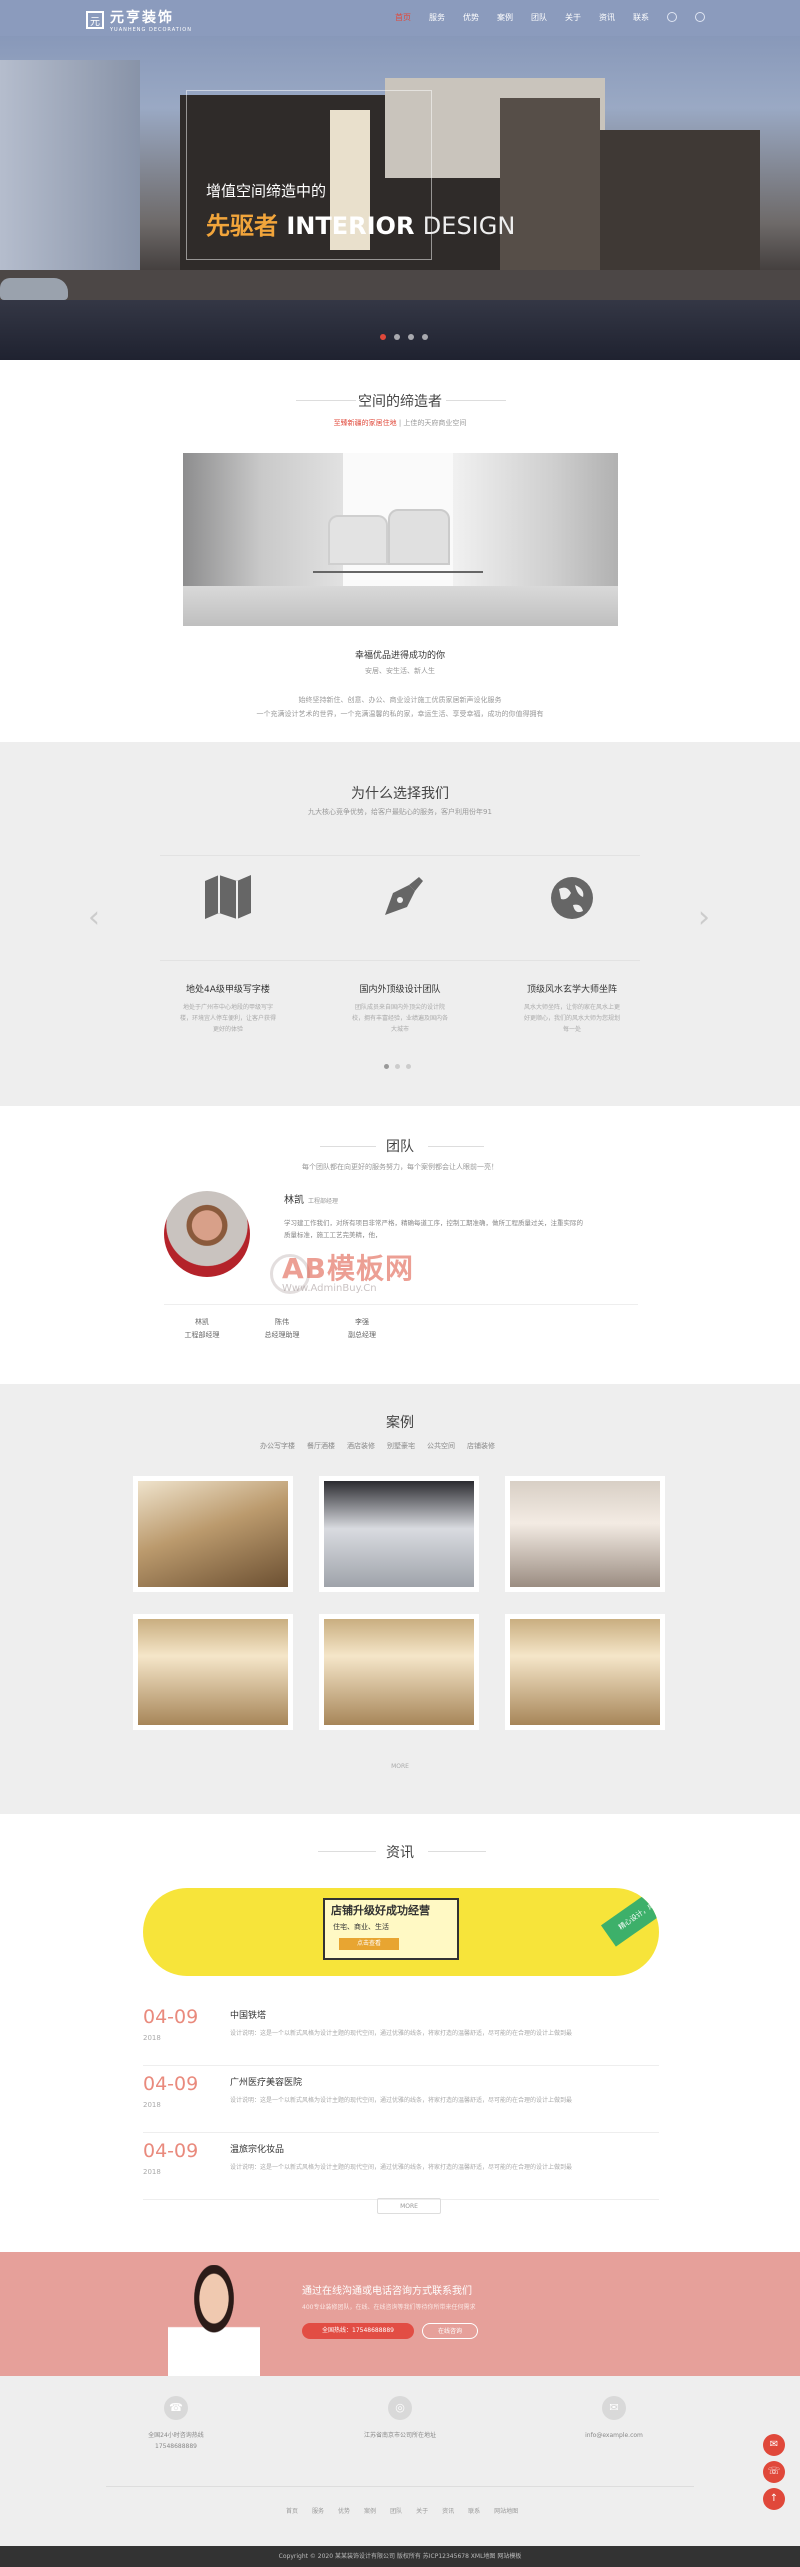 The width and height of the screenshot is (800, 2567). What do you see at coordinates (448, 2510) in the screenshot?
I see `footer-link: 资讯` at bounding box center [448, 2510].